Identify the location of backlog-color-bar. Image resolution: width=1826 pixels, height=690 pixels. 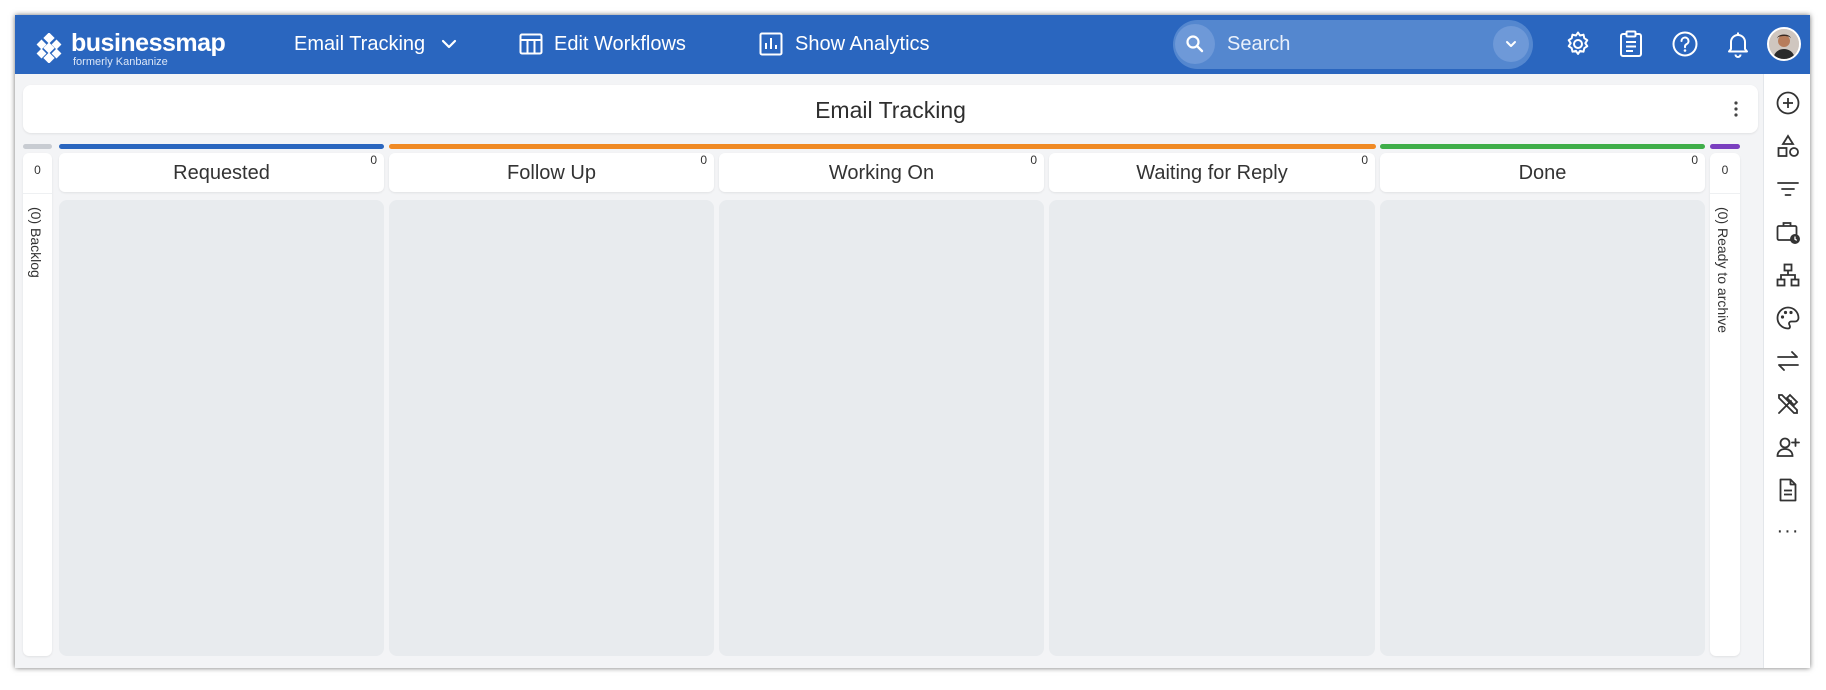
(37, 146).